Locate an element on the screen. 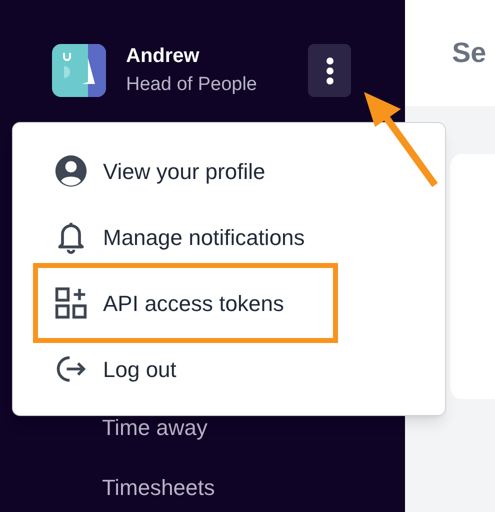  menu-item: View your profile is located at coordinates (149, 171).